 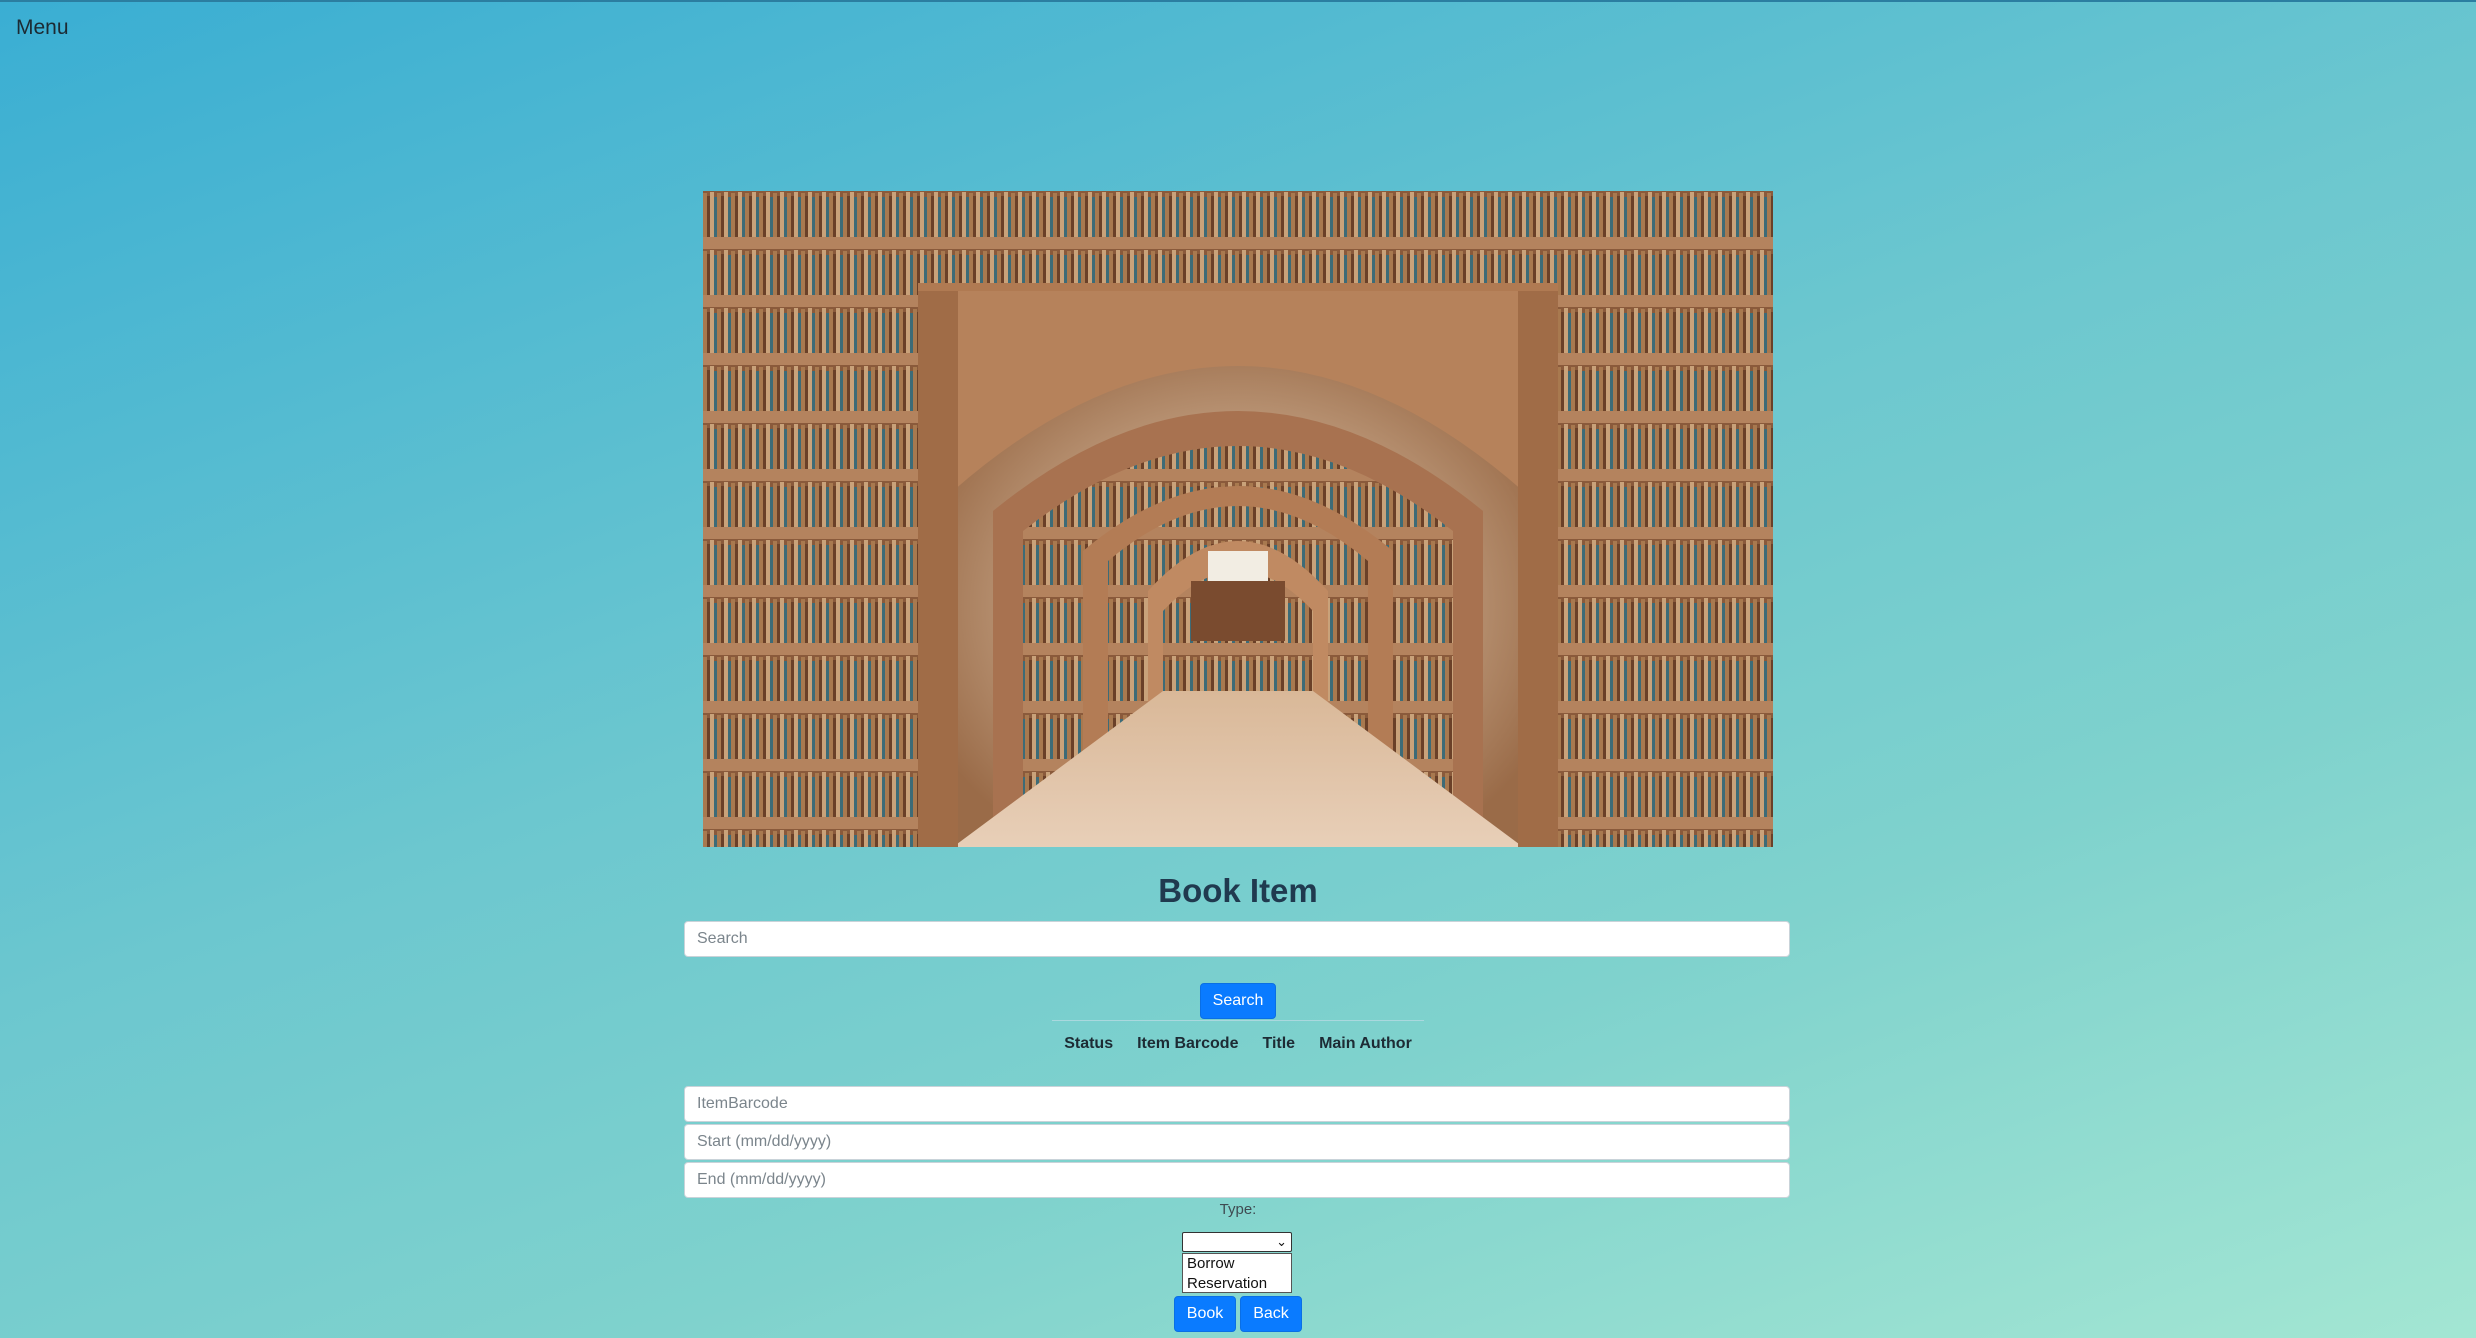 I want to click on column-header-main-author: Main Author, so click(x=1365, y=1044).